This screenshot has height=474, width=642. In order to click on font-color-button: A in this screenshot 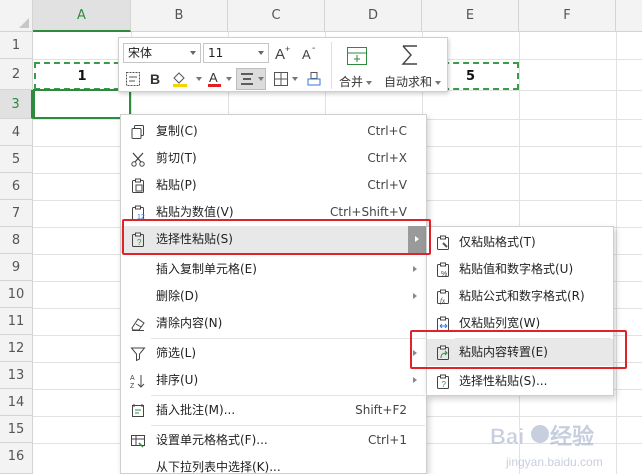, I will do `click(219, 79)`.